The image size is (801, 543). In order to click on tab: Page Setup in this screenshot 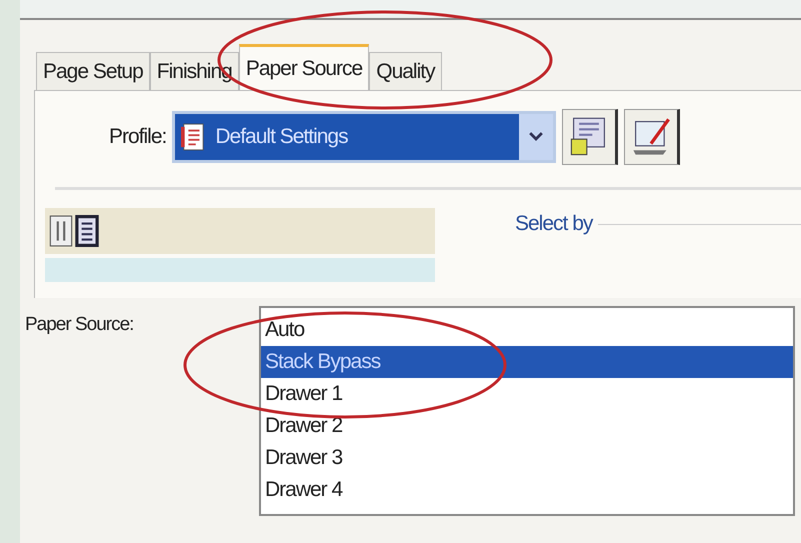, I will do `click(93, 71)`.